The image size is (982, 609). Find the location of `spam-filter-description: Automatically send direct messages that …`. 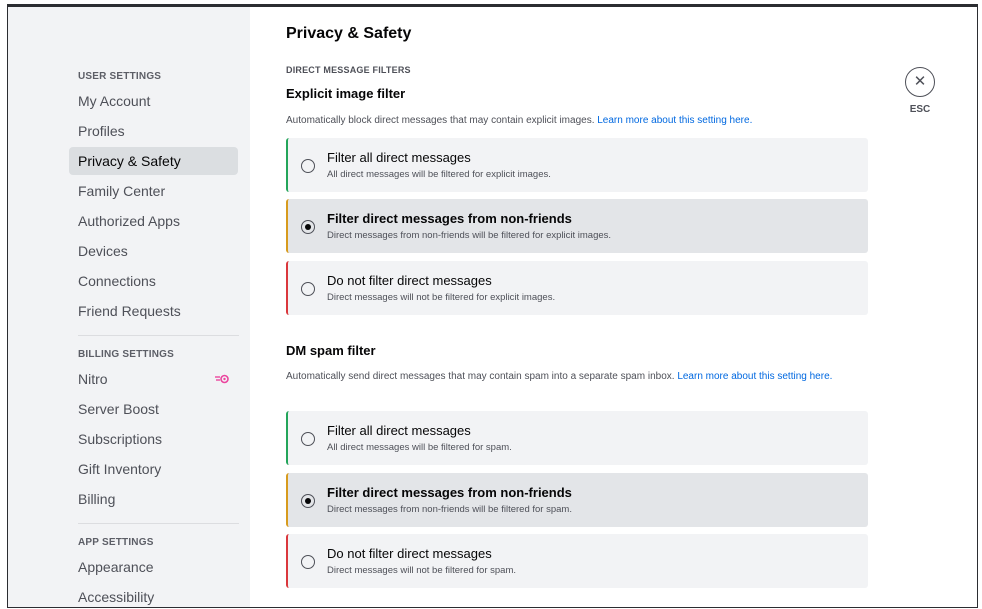

spam-filter-description: Automatically send direct messages that … is located at coordinates (578, 376).